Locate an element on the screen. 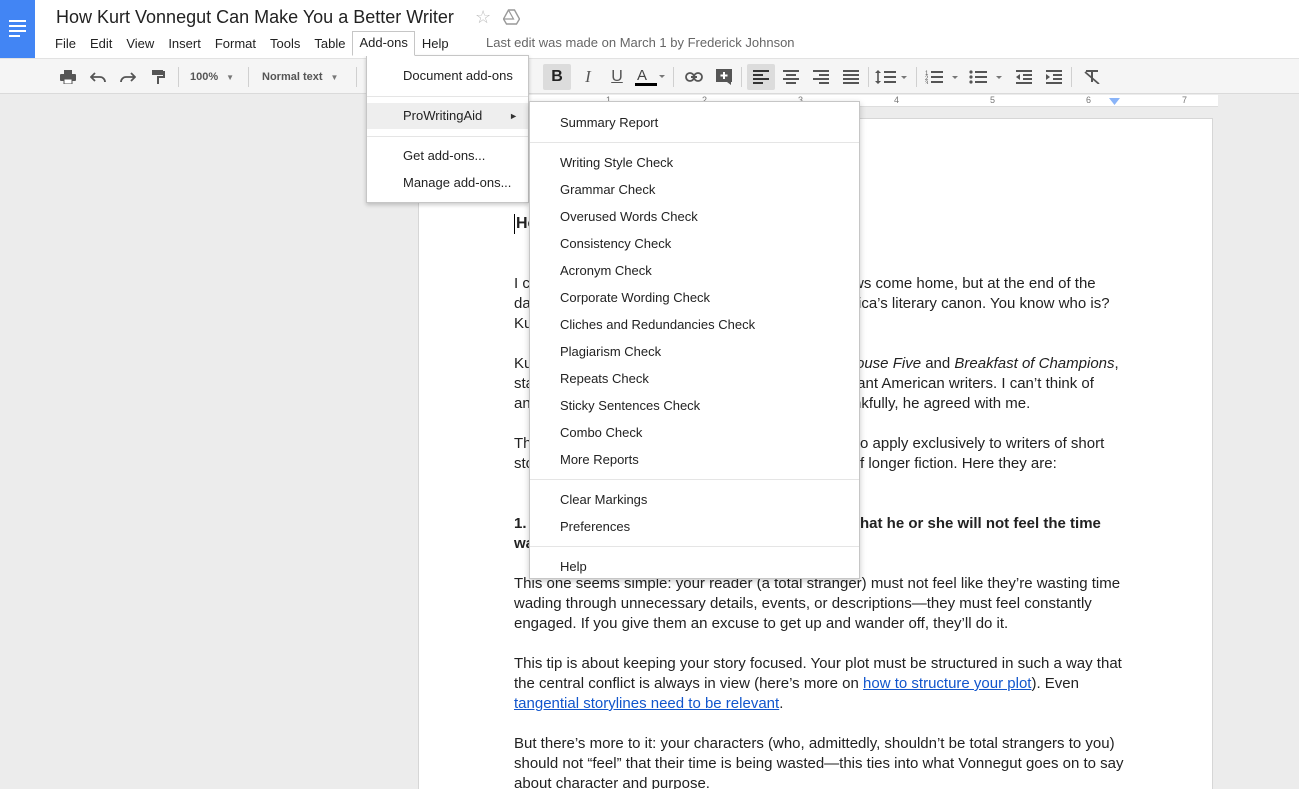  submenu-arrow-icon: ► is located at coordinates (513, 116).